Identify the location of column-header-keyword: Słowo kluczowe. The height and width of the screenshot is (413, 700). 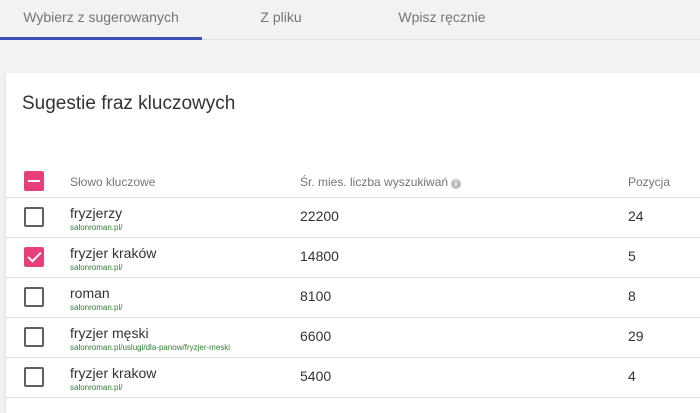
(113, 182).